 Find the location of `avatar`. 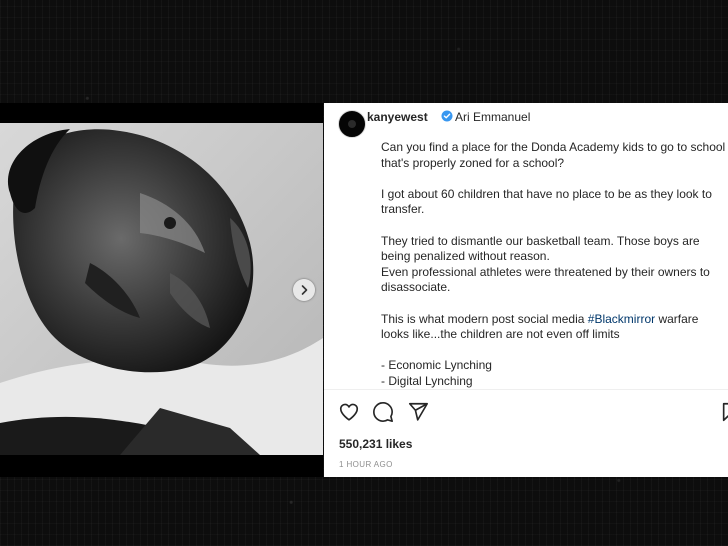

avatar is located at coordinates (352, 124).